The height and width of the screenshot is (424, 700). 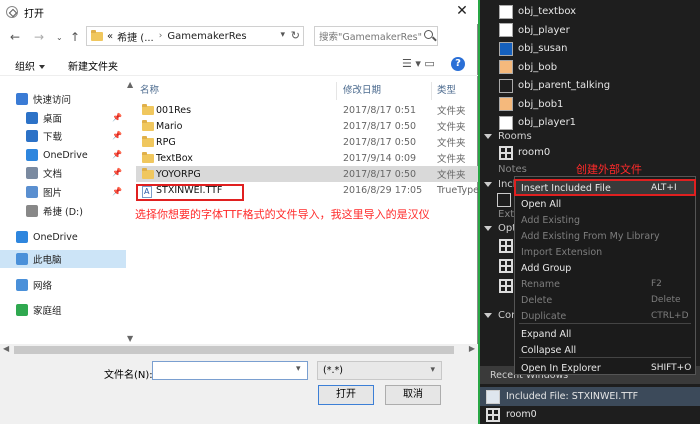 What do you see at coordinates (589, 104) in the screenshot?
I see `object-item: obj_bob1` at bounding box center [589, 104].